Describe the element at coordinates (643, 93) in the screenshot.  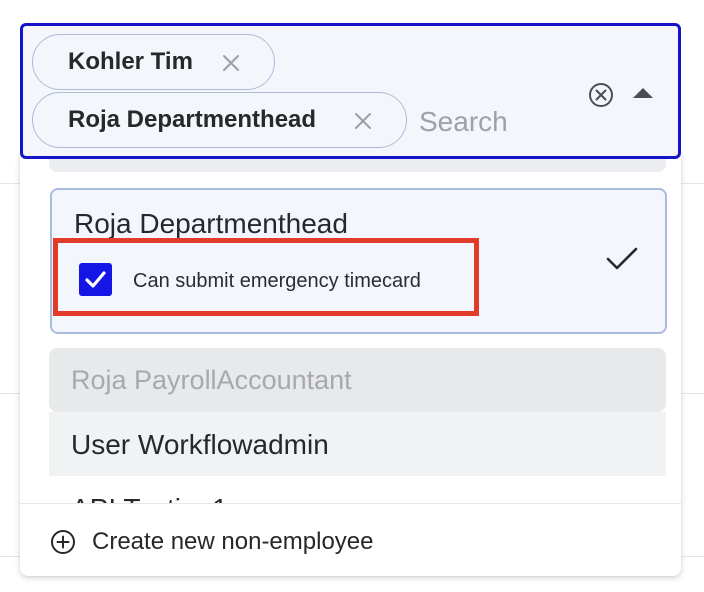
I see `chevron-up-icon` at that location.